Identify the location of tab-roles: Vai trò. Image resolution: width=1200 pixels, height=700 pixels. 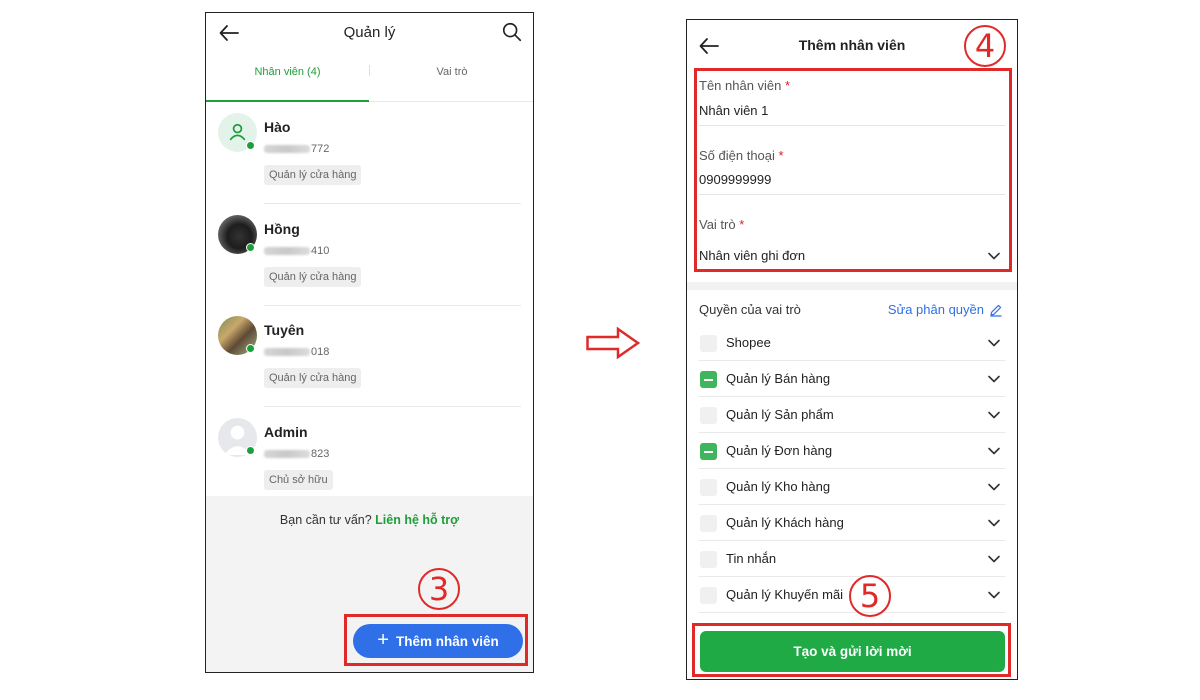
(451, 81).